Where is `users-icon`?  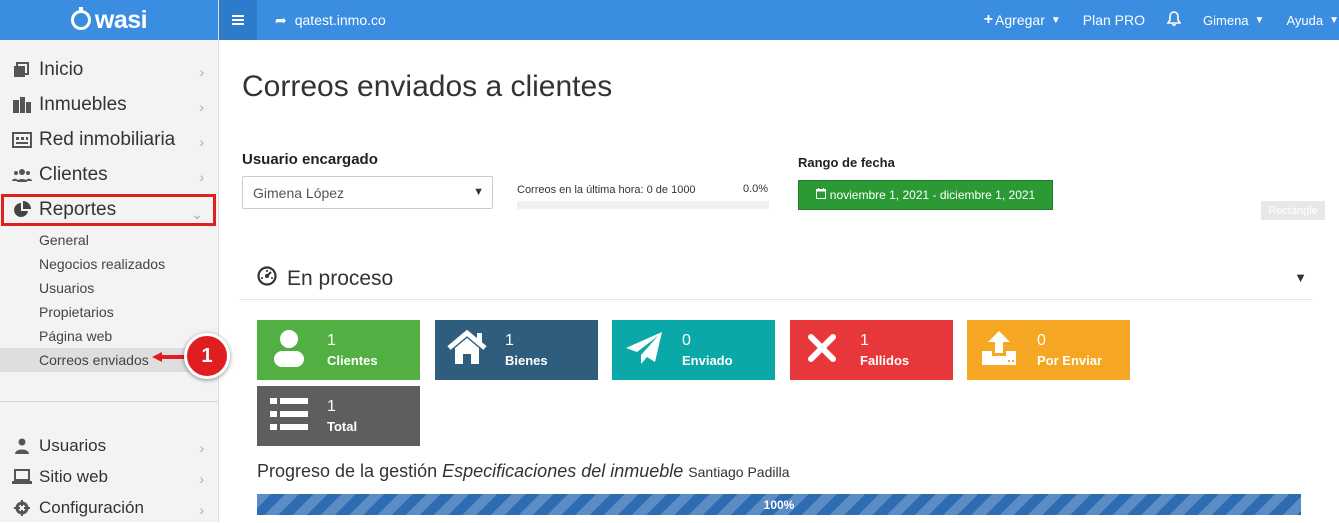
users-icon is located at coordinates (22, 175).